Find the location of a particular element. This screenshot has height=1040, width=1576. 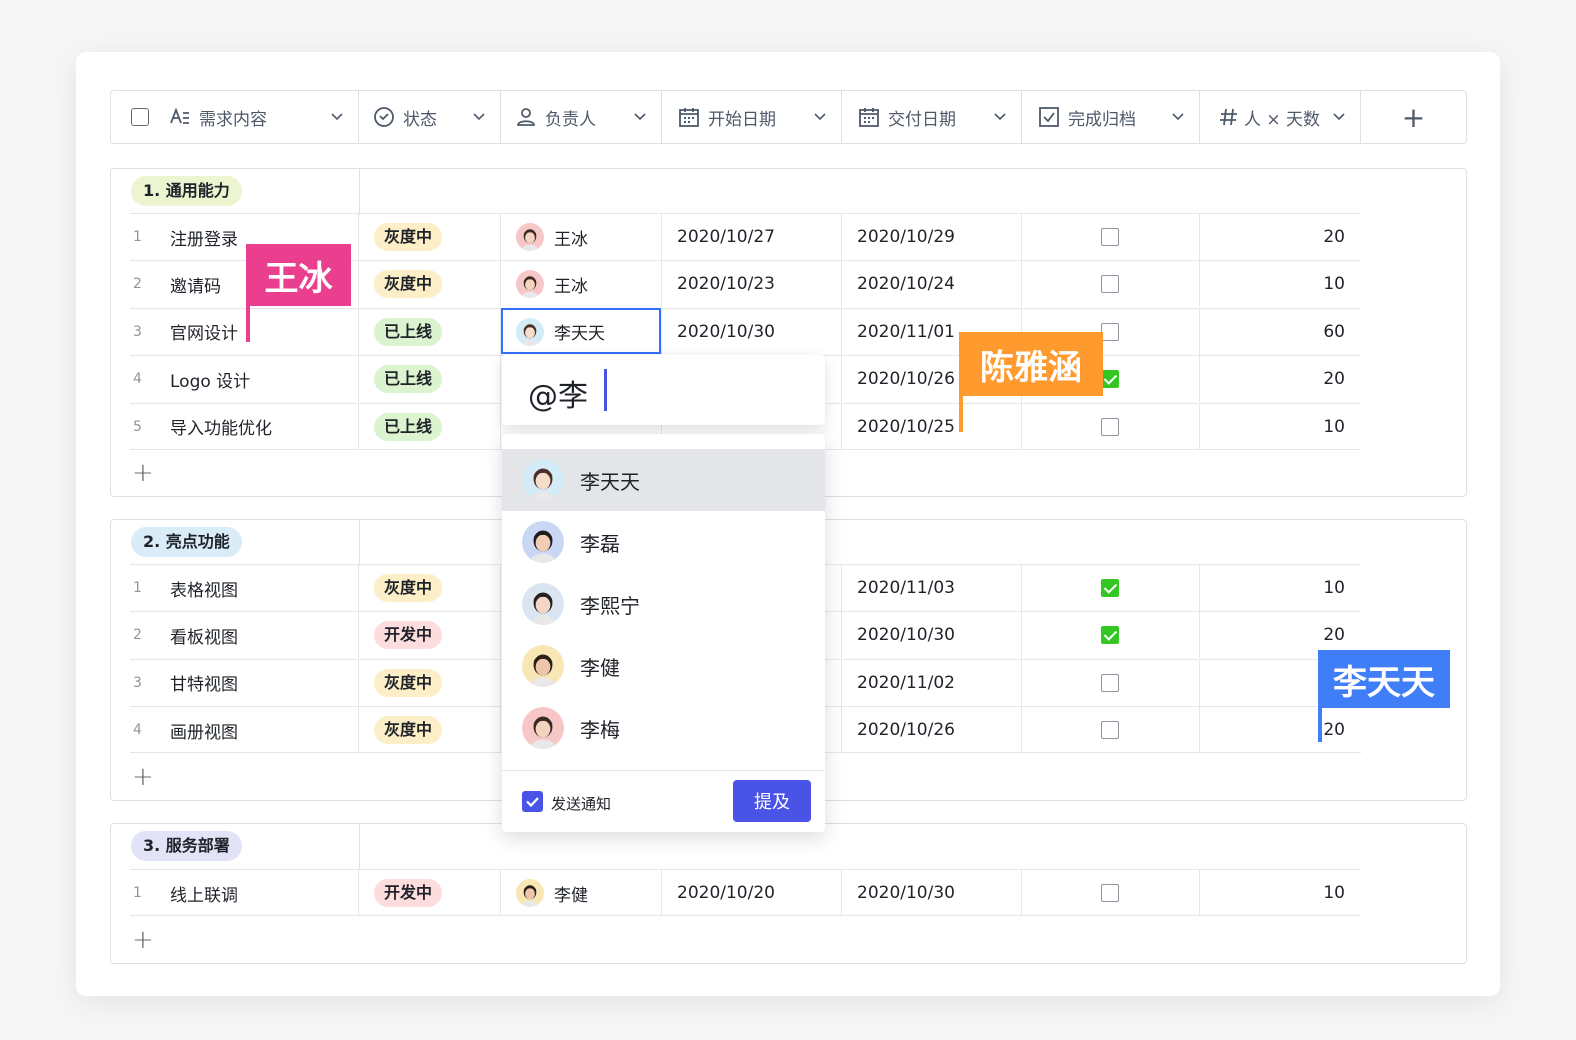

requirement-cell: 导入功能优化 is located at coordinates (221, 427).